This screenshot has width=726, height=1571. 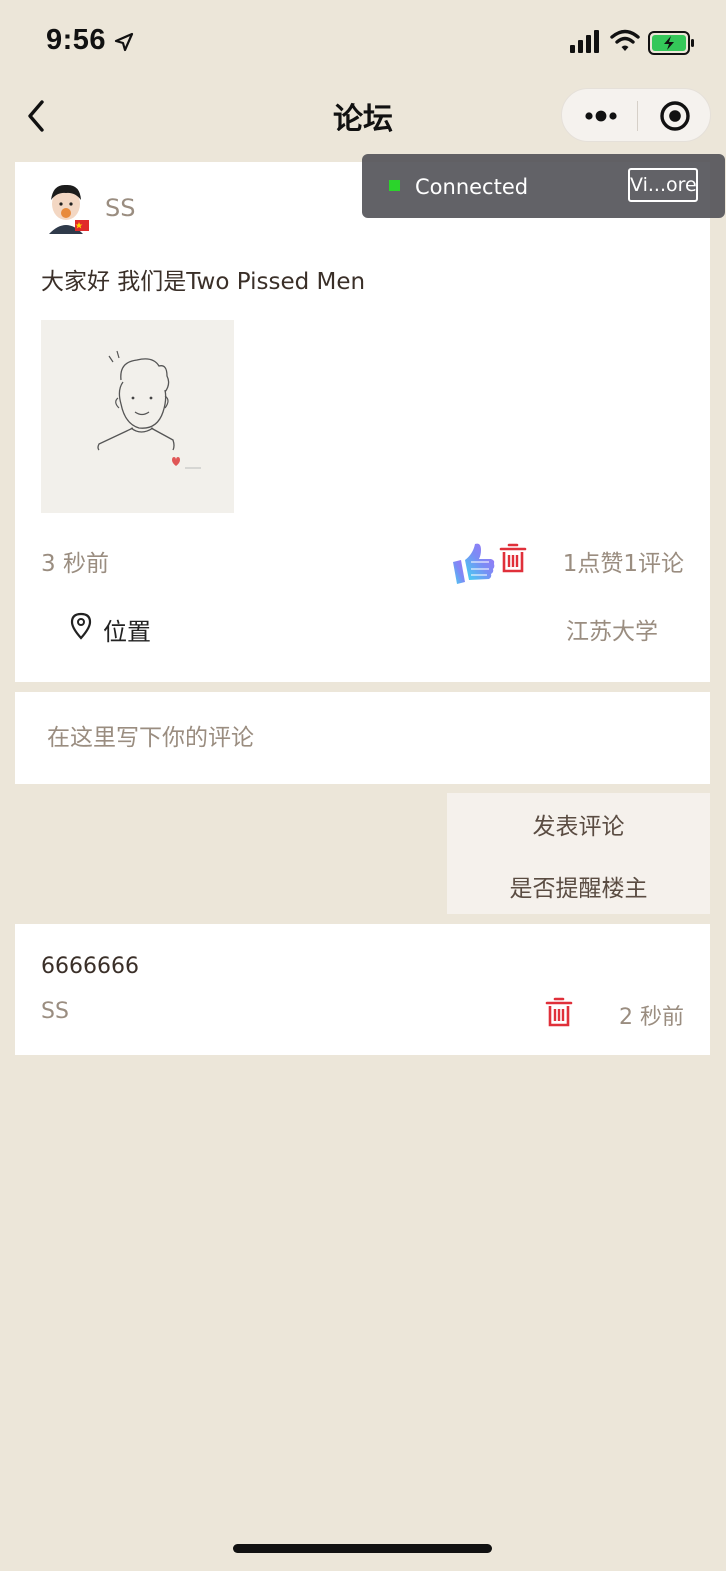 What do you see at coordinates (76, 40) in the screenshot?
I see `status-time: 9:56` at bounding box center [76, 40].